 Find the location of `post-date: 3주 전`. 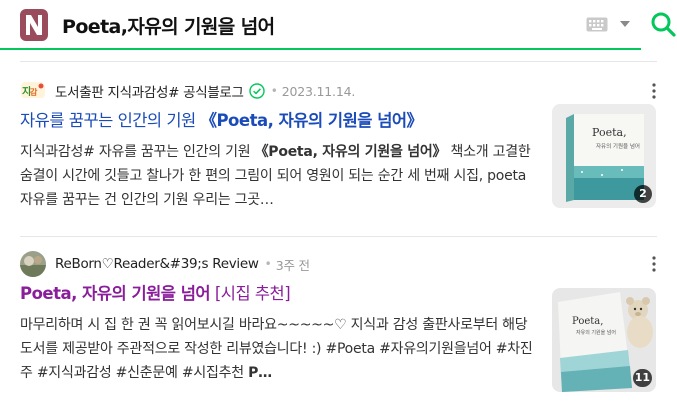

post-date: 3주 전 is located at coordinates (292, 265).